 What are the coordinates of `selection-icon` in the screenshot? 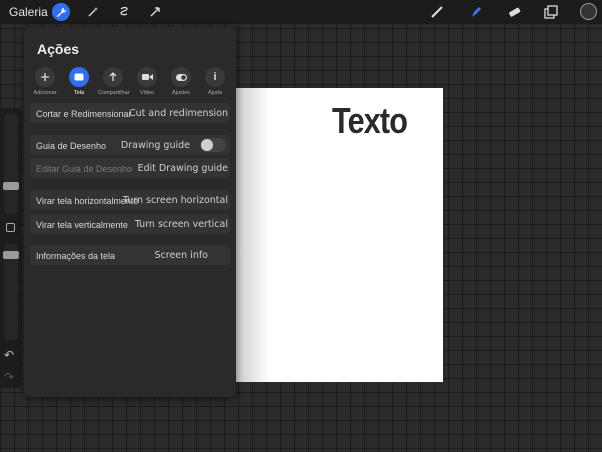 It's located at (124, 12).